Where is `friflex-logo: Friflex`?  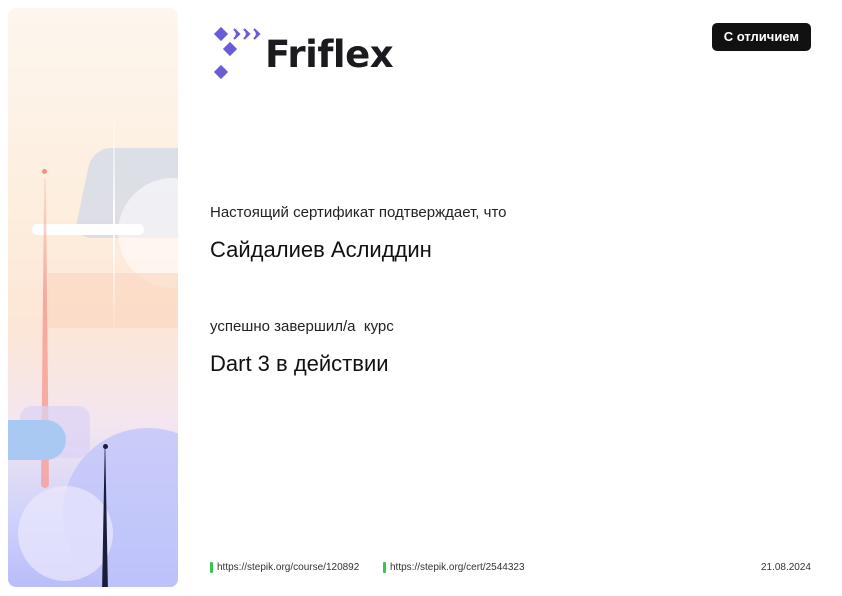
friflex-logo: Friflex is located at coordinates (303, 54).